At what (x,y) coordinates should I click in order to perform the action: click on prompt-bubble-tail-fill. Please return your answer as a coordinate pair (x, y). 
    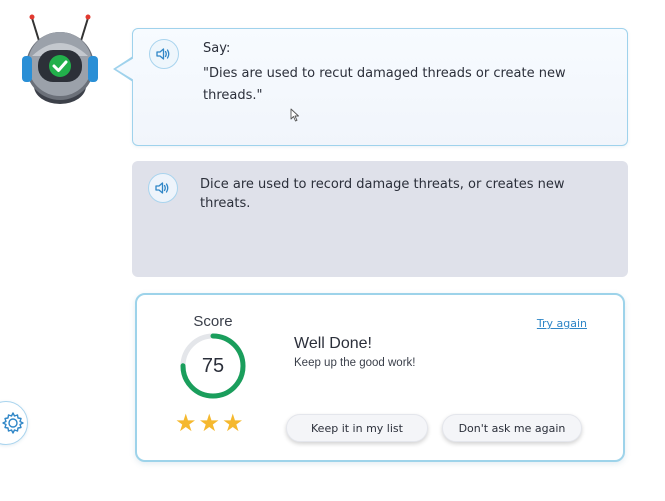
    Looking at the image, I should click on (125, 69).